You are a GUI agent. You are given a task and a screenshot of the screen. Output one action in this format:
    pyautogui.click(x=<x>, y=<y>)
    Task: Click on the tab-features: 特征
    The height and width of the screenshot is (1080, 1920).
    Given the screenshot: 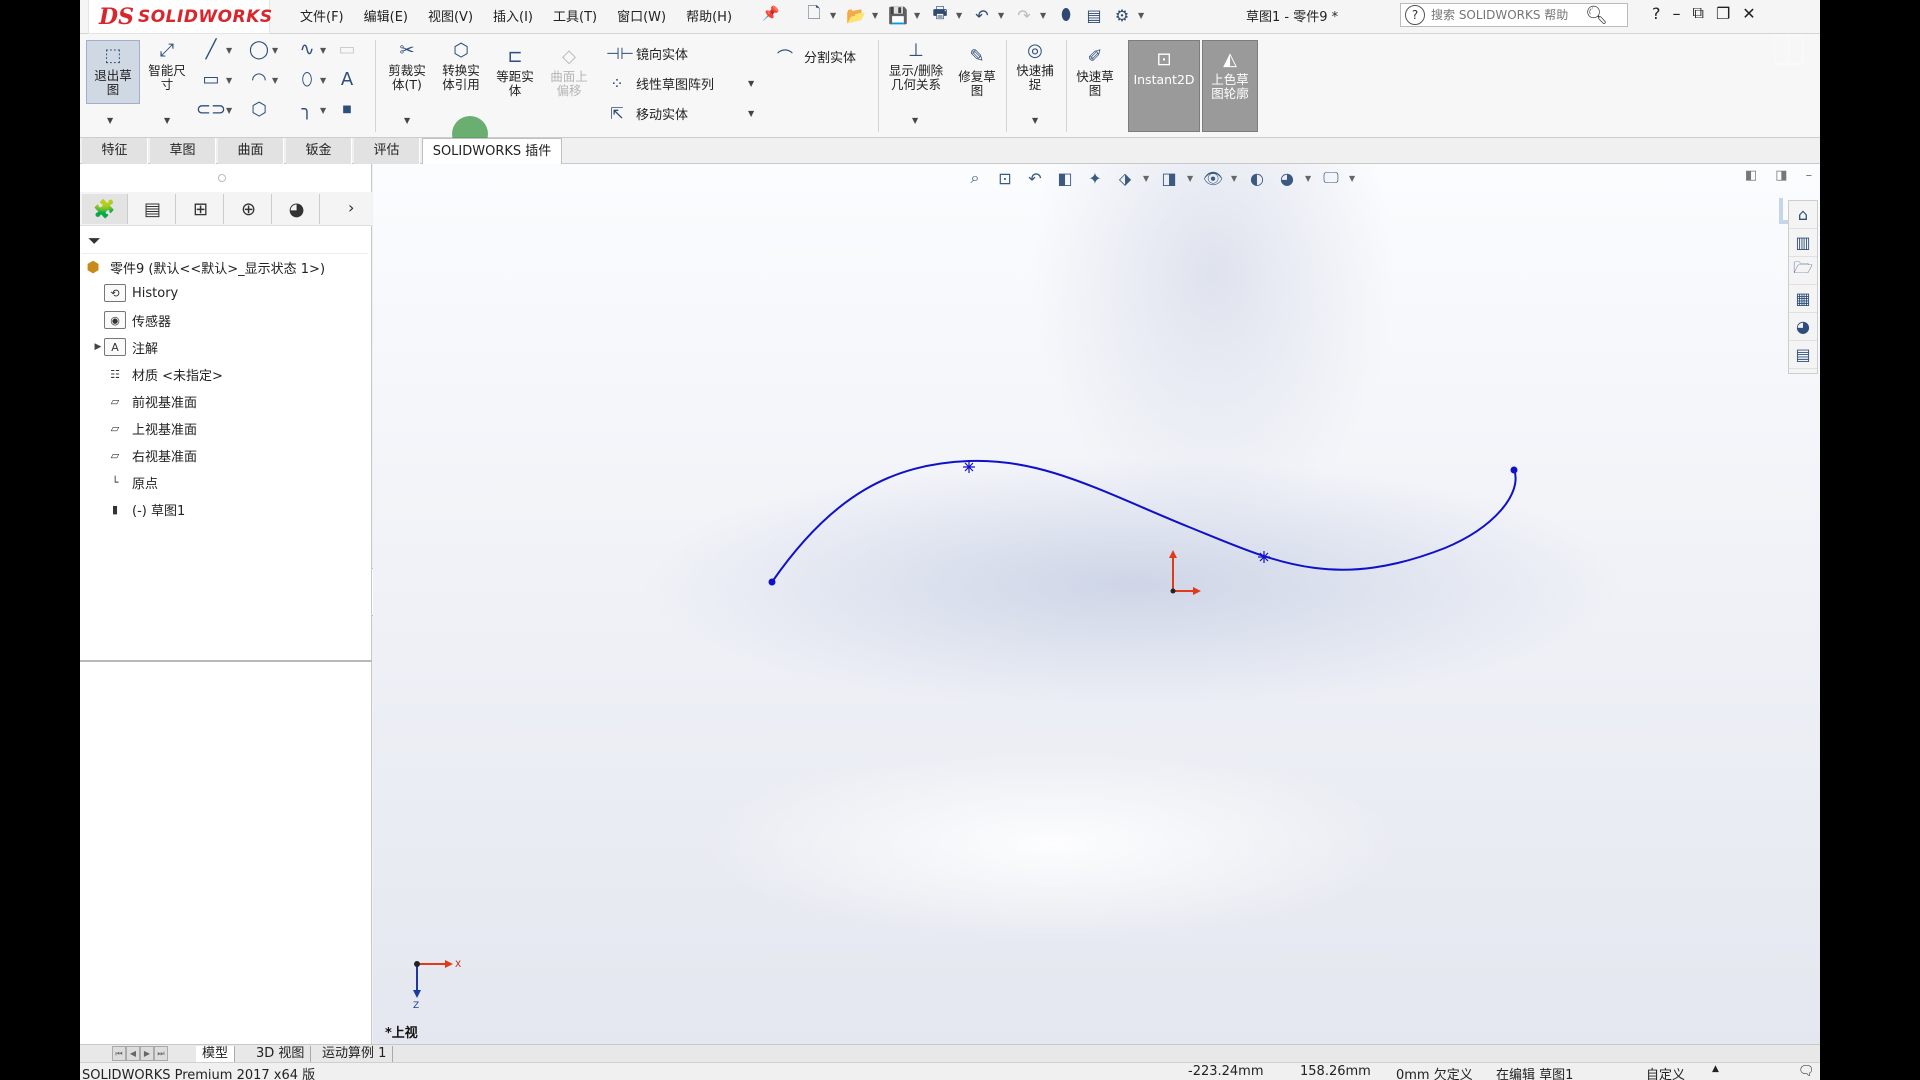 What is the action you would take?
    pyautogui.click(x=115, y=151)
    